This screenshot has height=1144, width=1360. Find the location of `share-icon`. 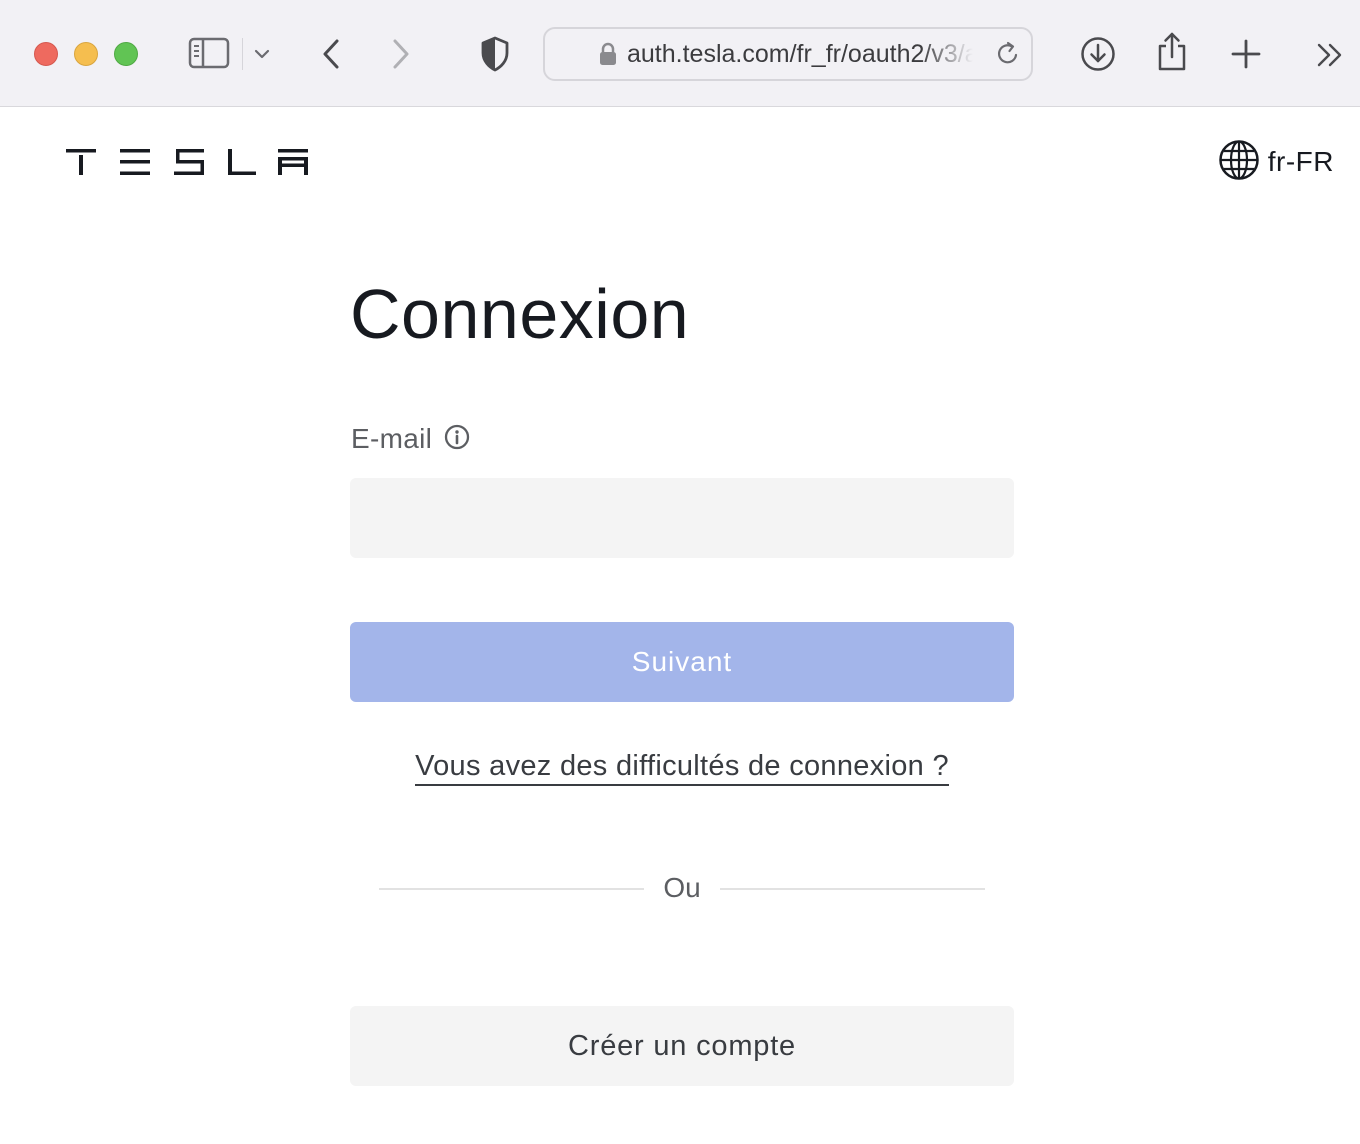

share-icon is located at coordinates (1172, 52).